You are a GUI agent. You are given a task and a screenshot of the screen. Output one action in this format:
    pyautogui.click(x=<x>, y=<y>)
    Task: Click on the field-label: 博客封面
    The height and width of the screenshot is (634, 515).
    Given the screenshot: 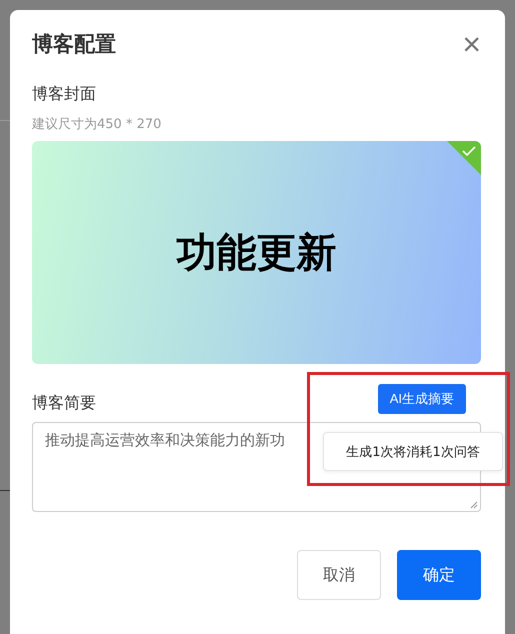 What is the action you would take?
    pyautogui.click(x=64, y=94)
    